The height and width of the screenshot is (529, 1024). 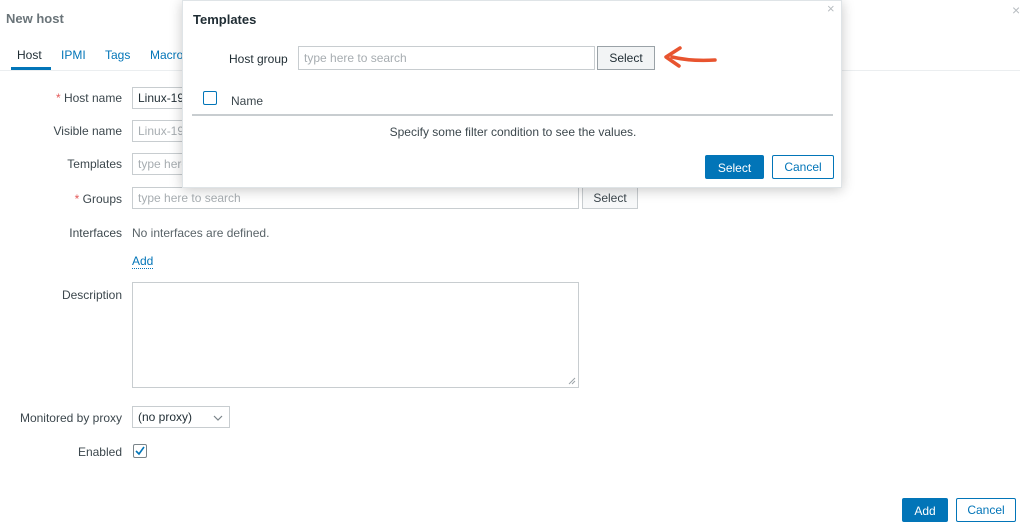 What do you see at coordinates (31, 68) in the screenshot?
I see `active-tab-indicator` at bounding box center [31, 68].